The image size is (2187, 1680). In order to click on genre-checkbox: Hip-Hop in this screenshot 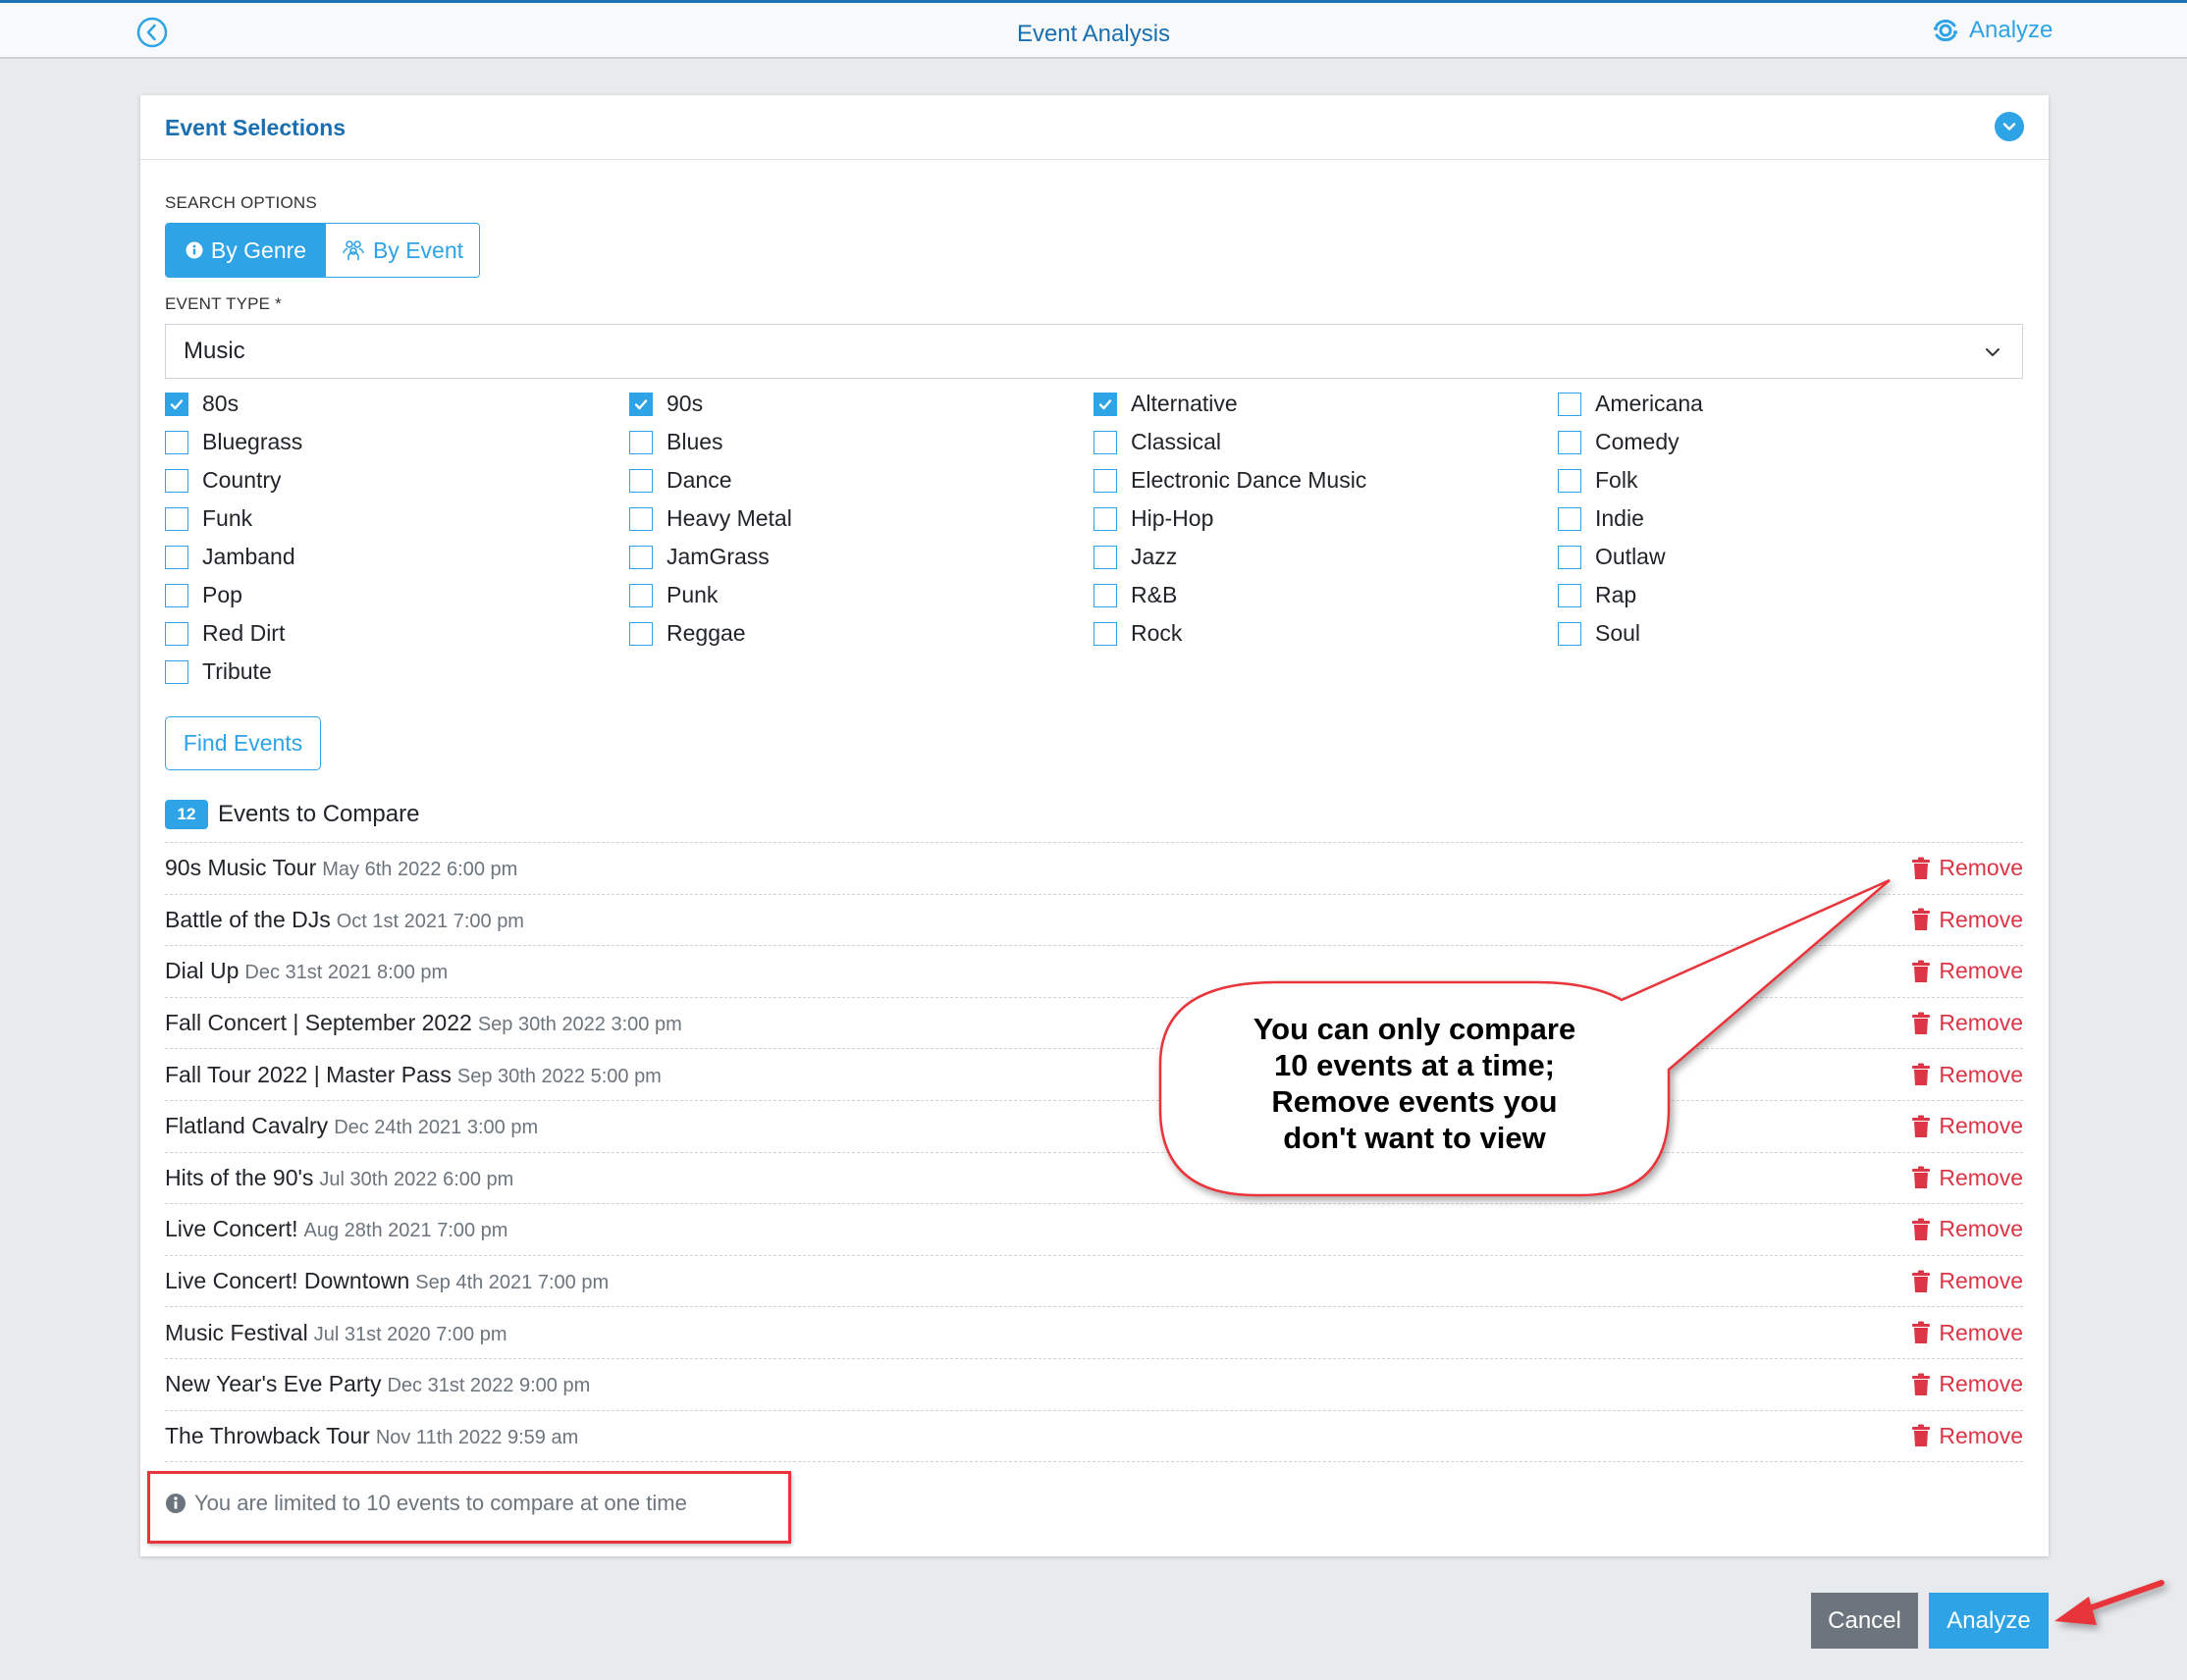, I will do `click(1153, 518)`.